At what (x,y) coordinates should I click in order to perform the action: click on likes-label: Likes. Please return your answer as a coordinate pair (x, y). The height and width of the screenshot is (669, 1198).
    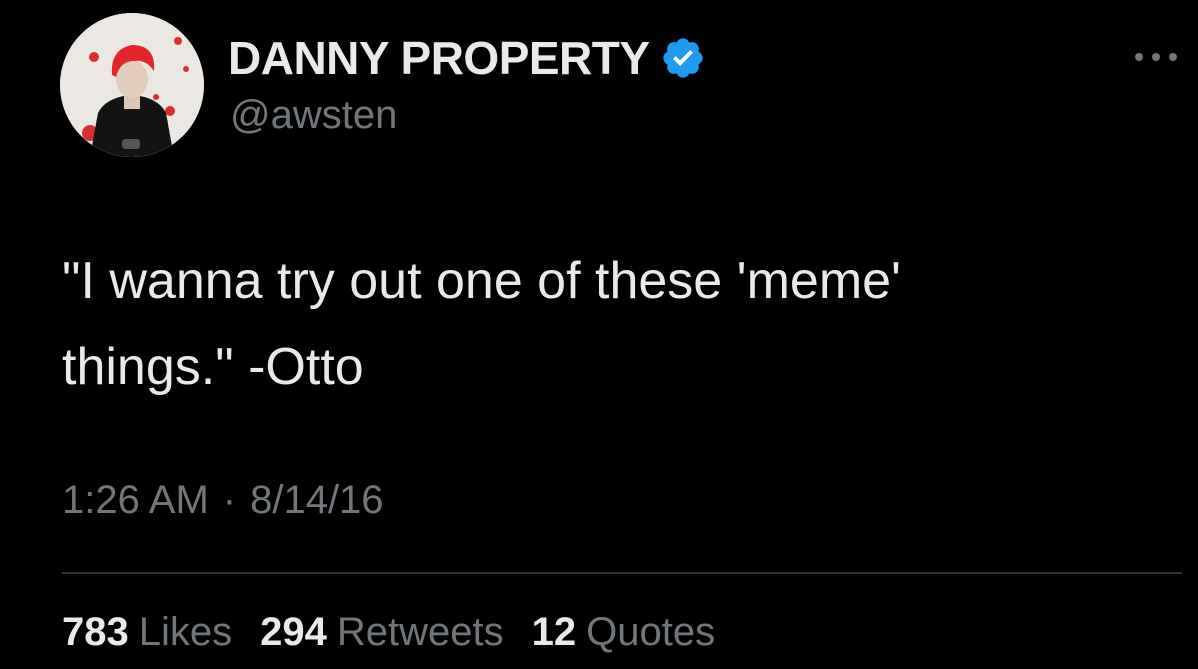
    Looking at the image, I should click on (185, 632).